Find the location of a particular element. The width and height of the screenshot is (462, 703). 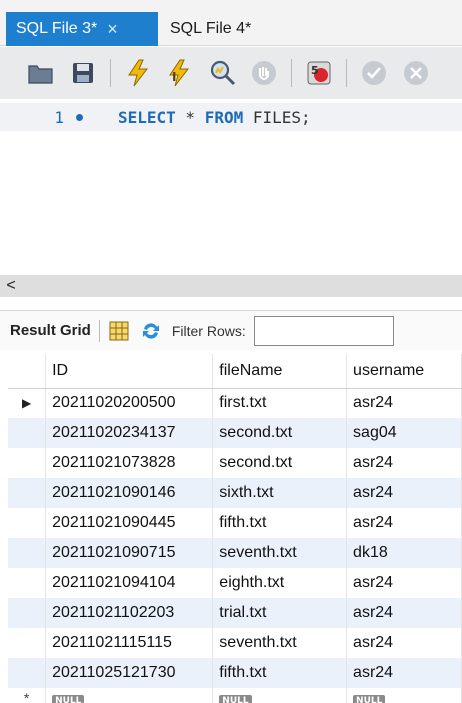

code-text: SELECT * FROM FILES; is located at coordinates (214, 117).